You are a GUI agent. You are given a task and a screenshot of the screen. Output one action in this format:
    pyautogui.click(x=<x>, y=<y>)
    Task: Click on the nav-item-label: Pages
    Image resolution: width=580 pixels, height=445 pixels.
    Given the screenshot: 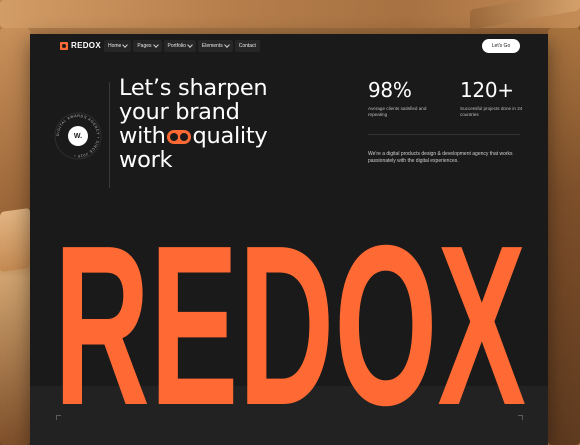 What is the action you would take?
    pyautogui.click(x=144, y=46)
    